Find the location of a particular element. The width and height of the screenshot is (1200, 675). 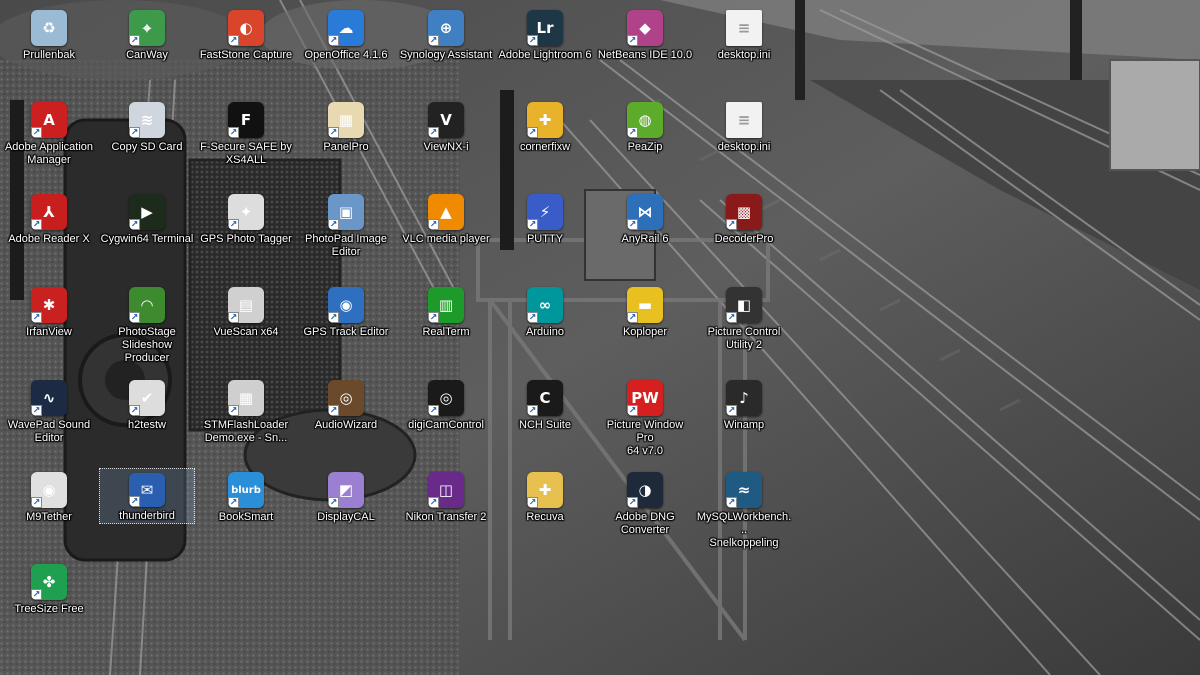

cornerfix-icon: ✚ ↗ is located at coordinates (545, 120).